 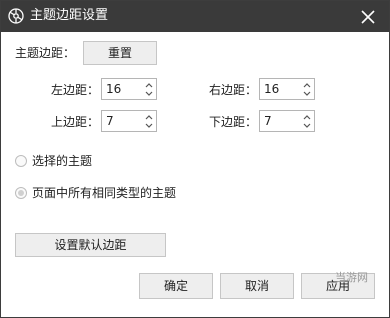 What do you see at coordinates (45, 53) in the screenshot?
I see `theme-margin-label: 主题边距：` at bounding box center [45, 53].